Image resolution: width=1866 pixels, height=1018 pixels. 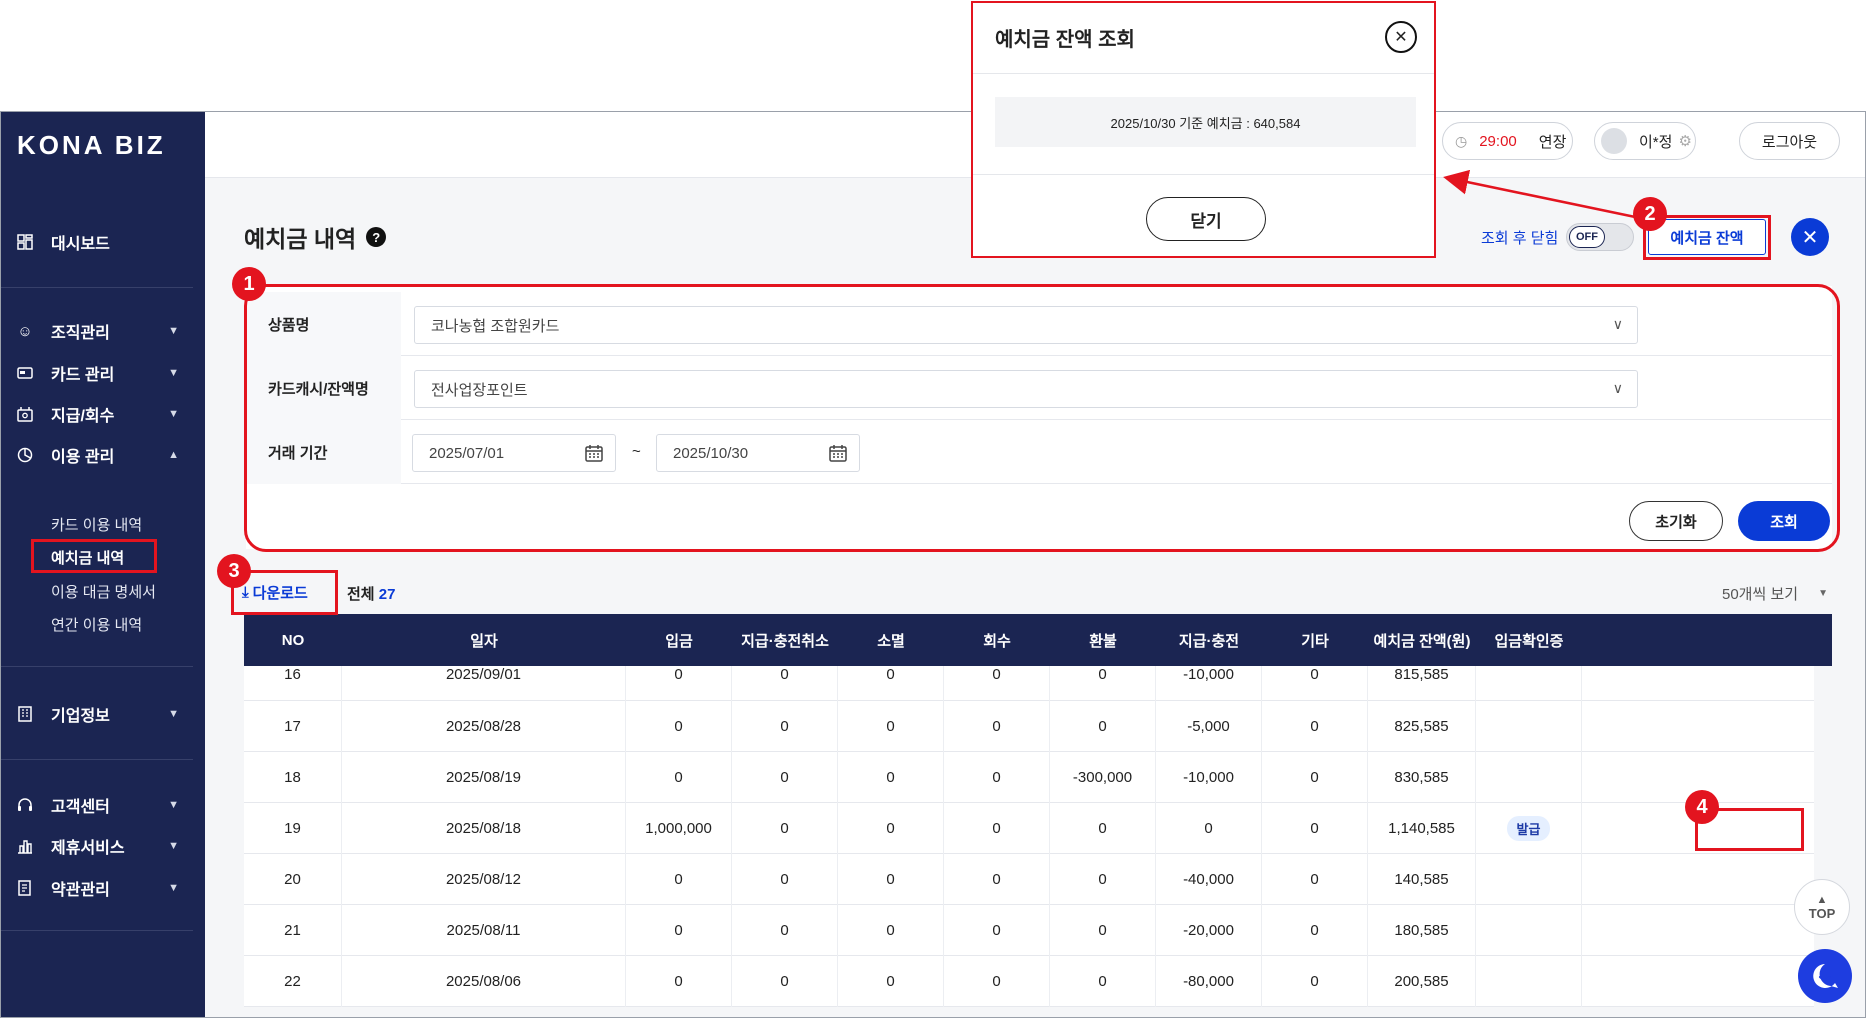 I want to click on modal-close-button: 닫기, so click(x=1206, y=219).